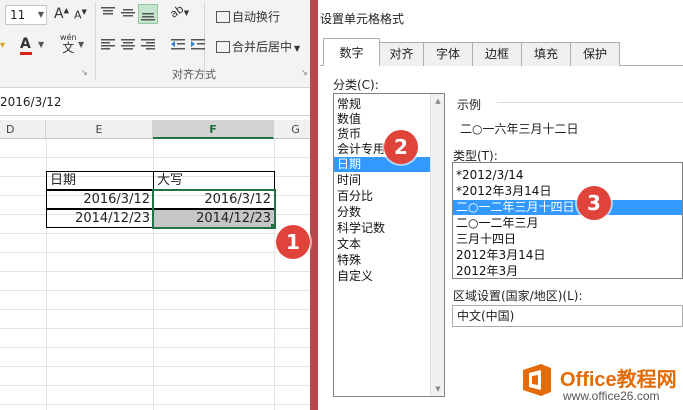 This screenshot has width=683, height=410. I want to click on tab-font: 字体, so click(448, 54).